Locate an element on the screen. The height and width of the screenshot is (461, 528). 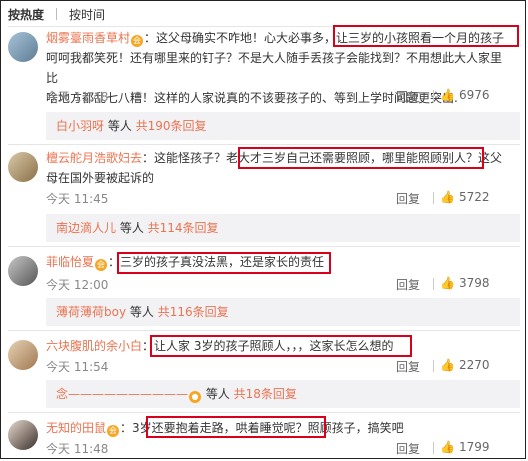
like-button: 👍 5722 is located at coordinates (476, 197).